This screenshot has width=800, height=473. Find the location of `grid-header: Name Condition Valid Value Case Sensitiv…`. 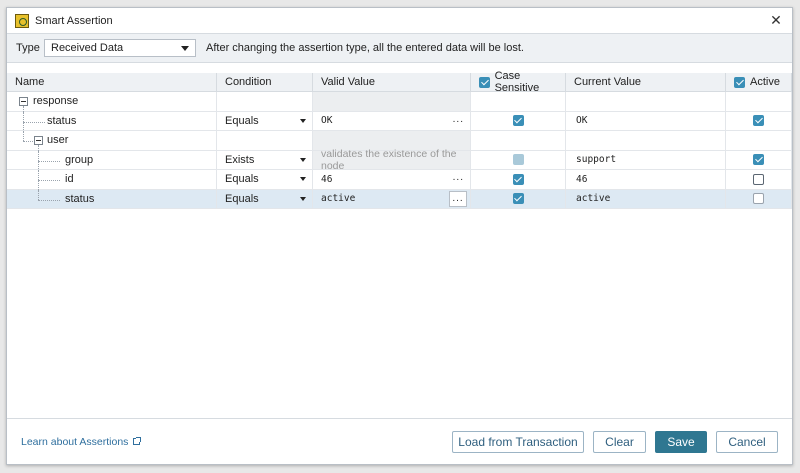

grid-header: Name Condition Valid Value Case Sensitiv… is located at coordinates (399, 82).